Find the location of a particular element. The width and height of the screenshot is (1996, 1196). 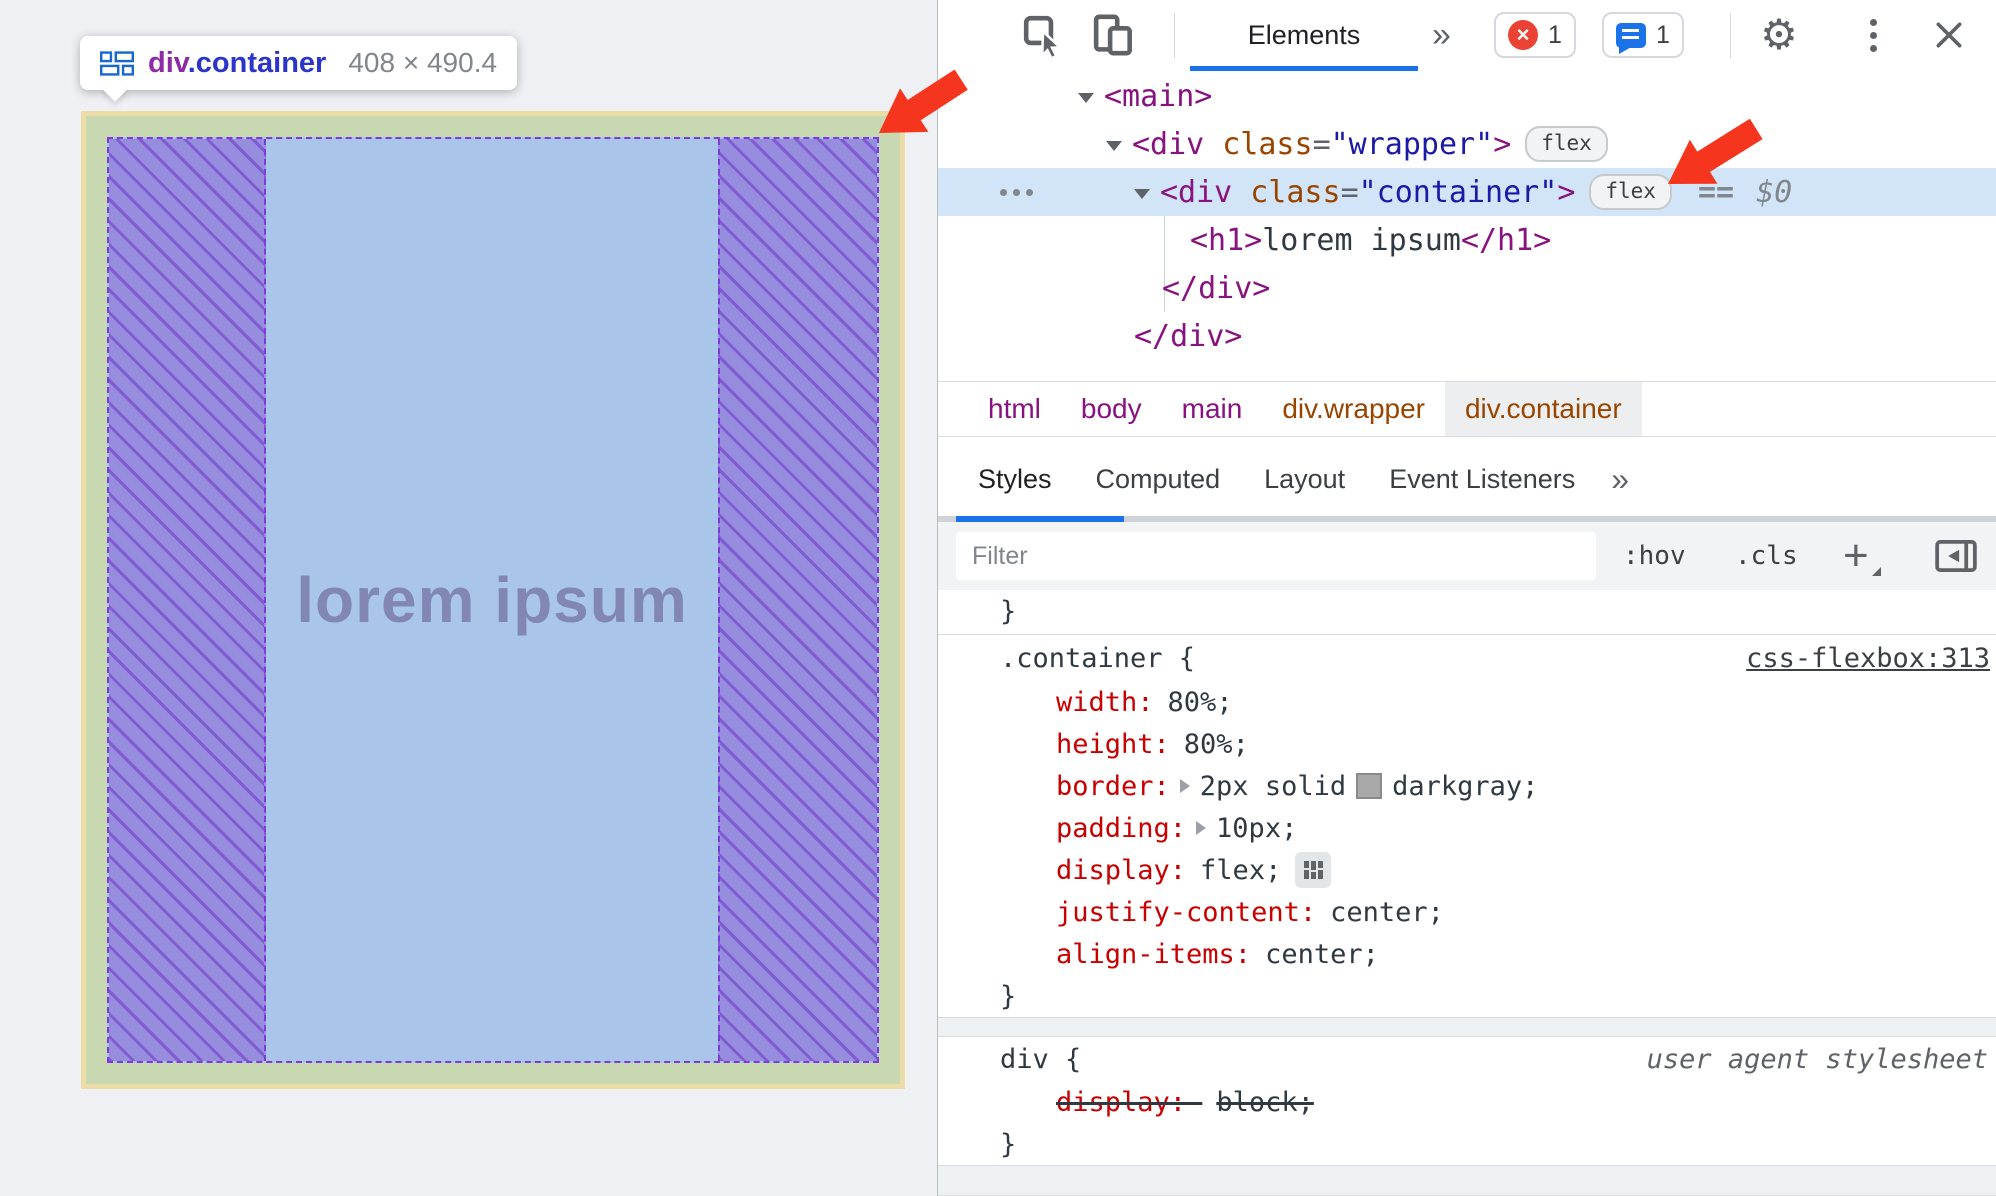

css-property-row: border: 2px solid darkgray; is located at coordinates (1467, 786).